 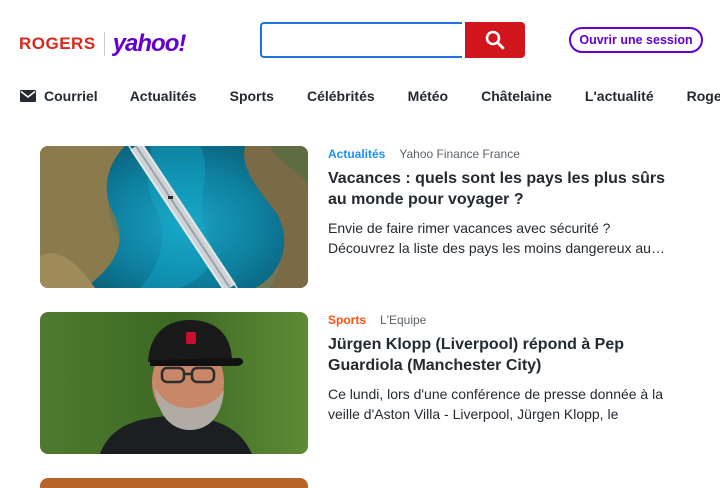 What do you see at coordinates (341, 96) in the screenshot?
I see `nav-item-celebrites: Célébrités` at bounding box center [341, 96].